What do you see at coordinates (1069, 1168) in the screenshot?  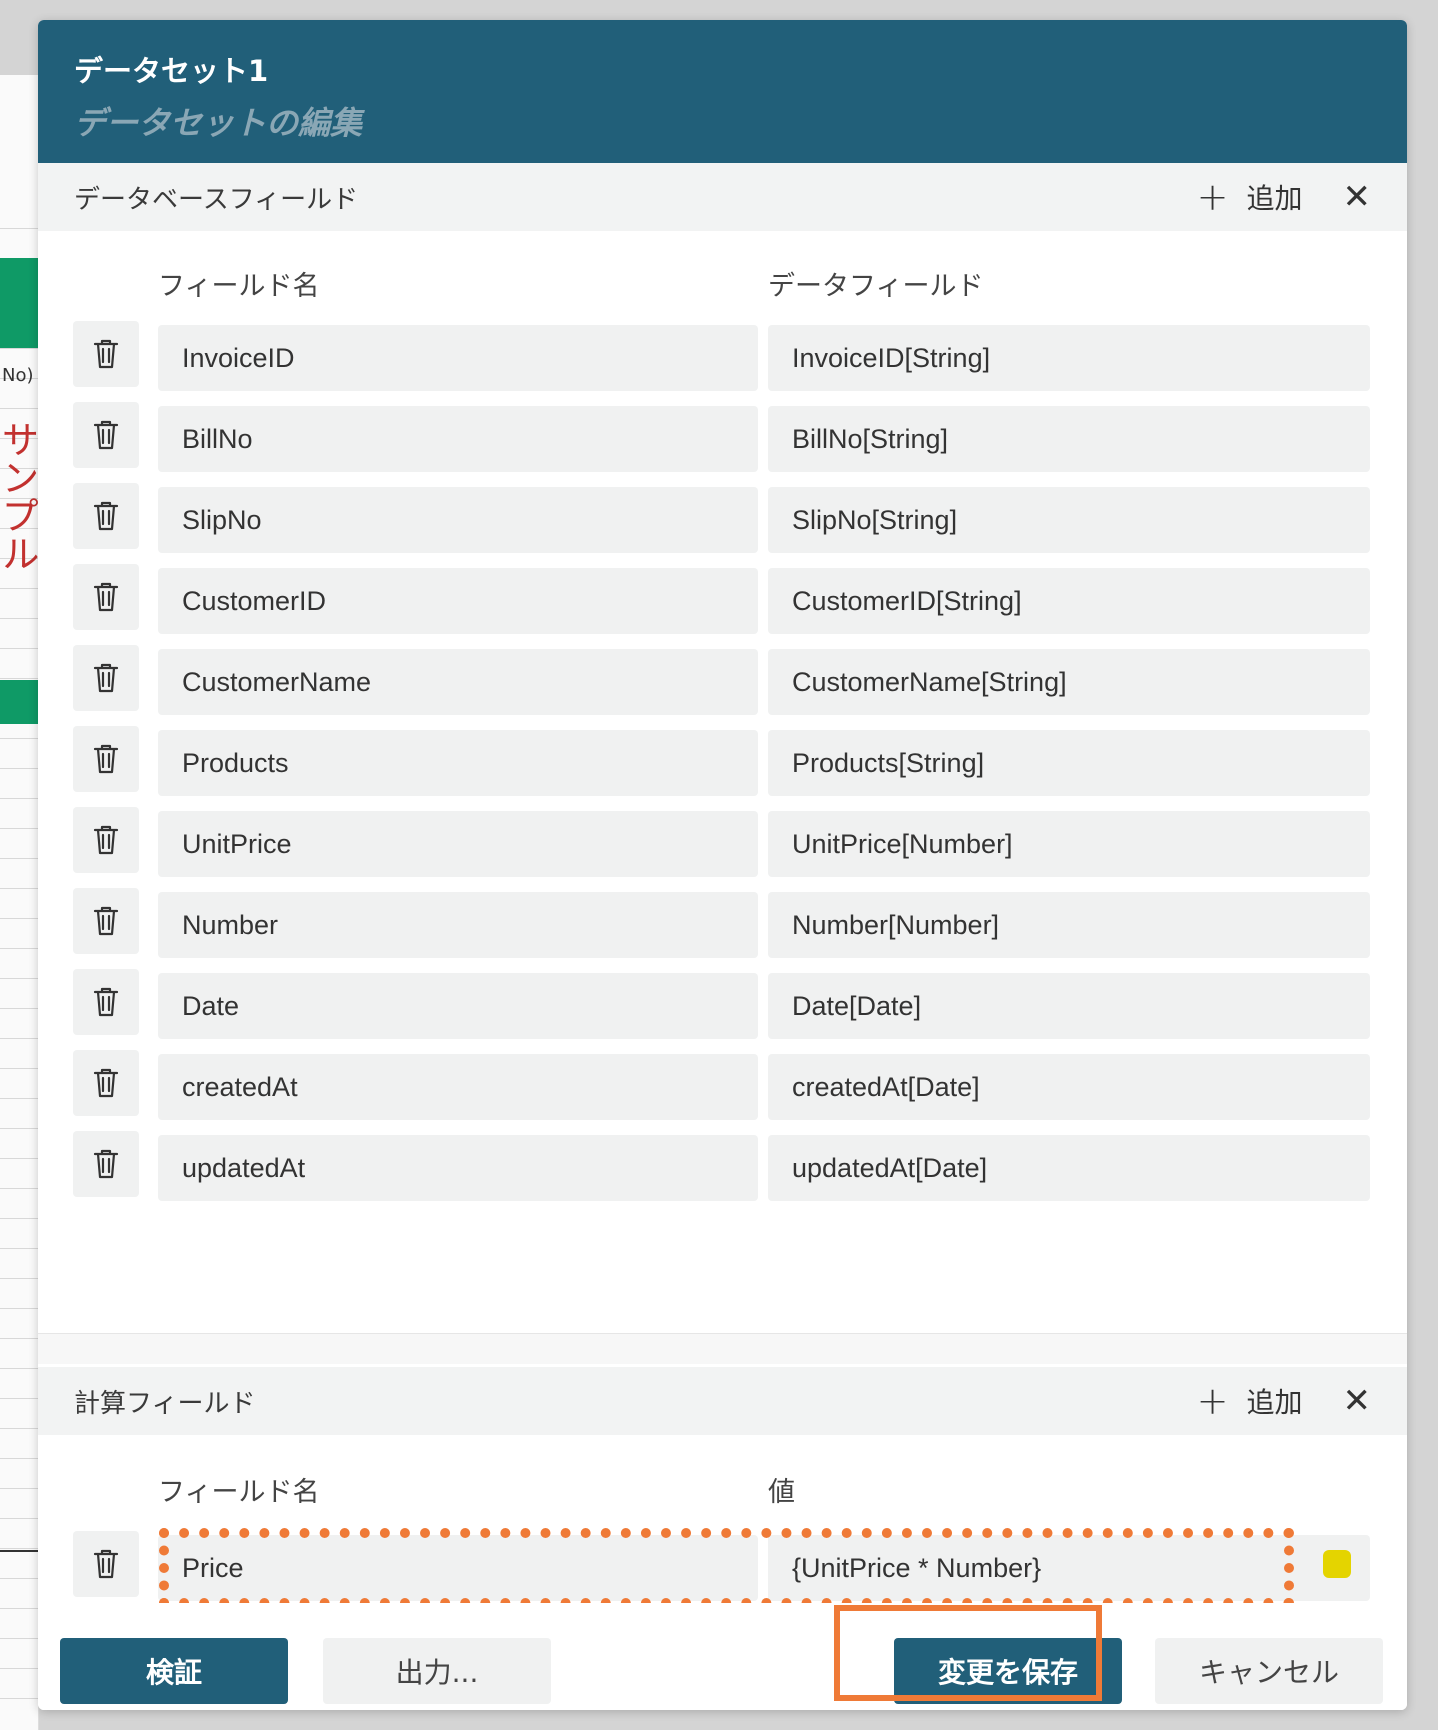 I see `data-field-select: updatedAt[Date]` at bounding box center [1069, 1168].